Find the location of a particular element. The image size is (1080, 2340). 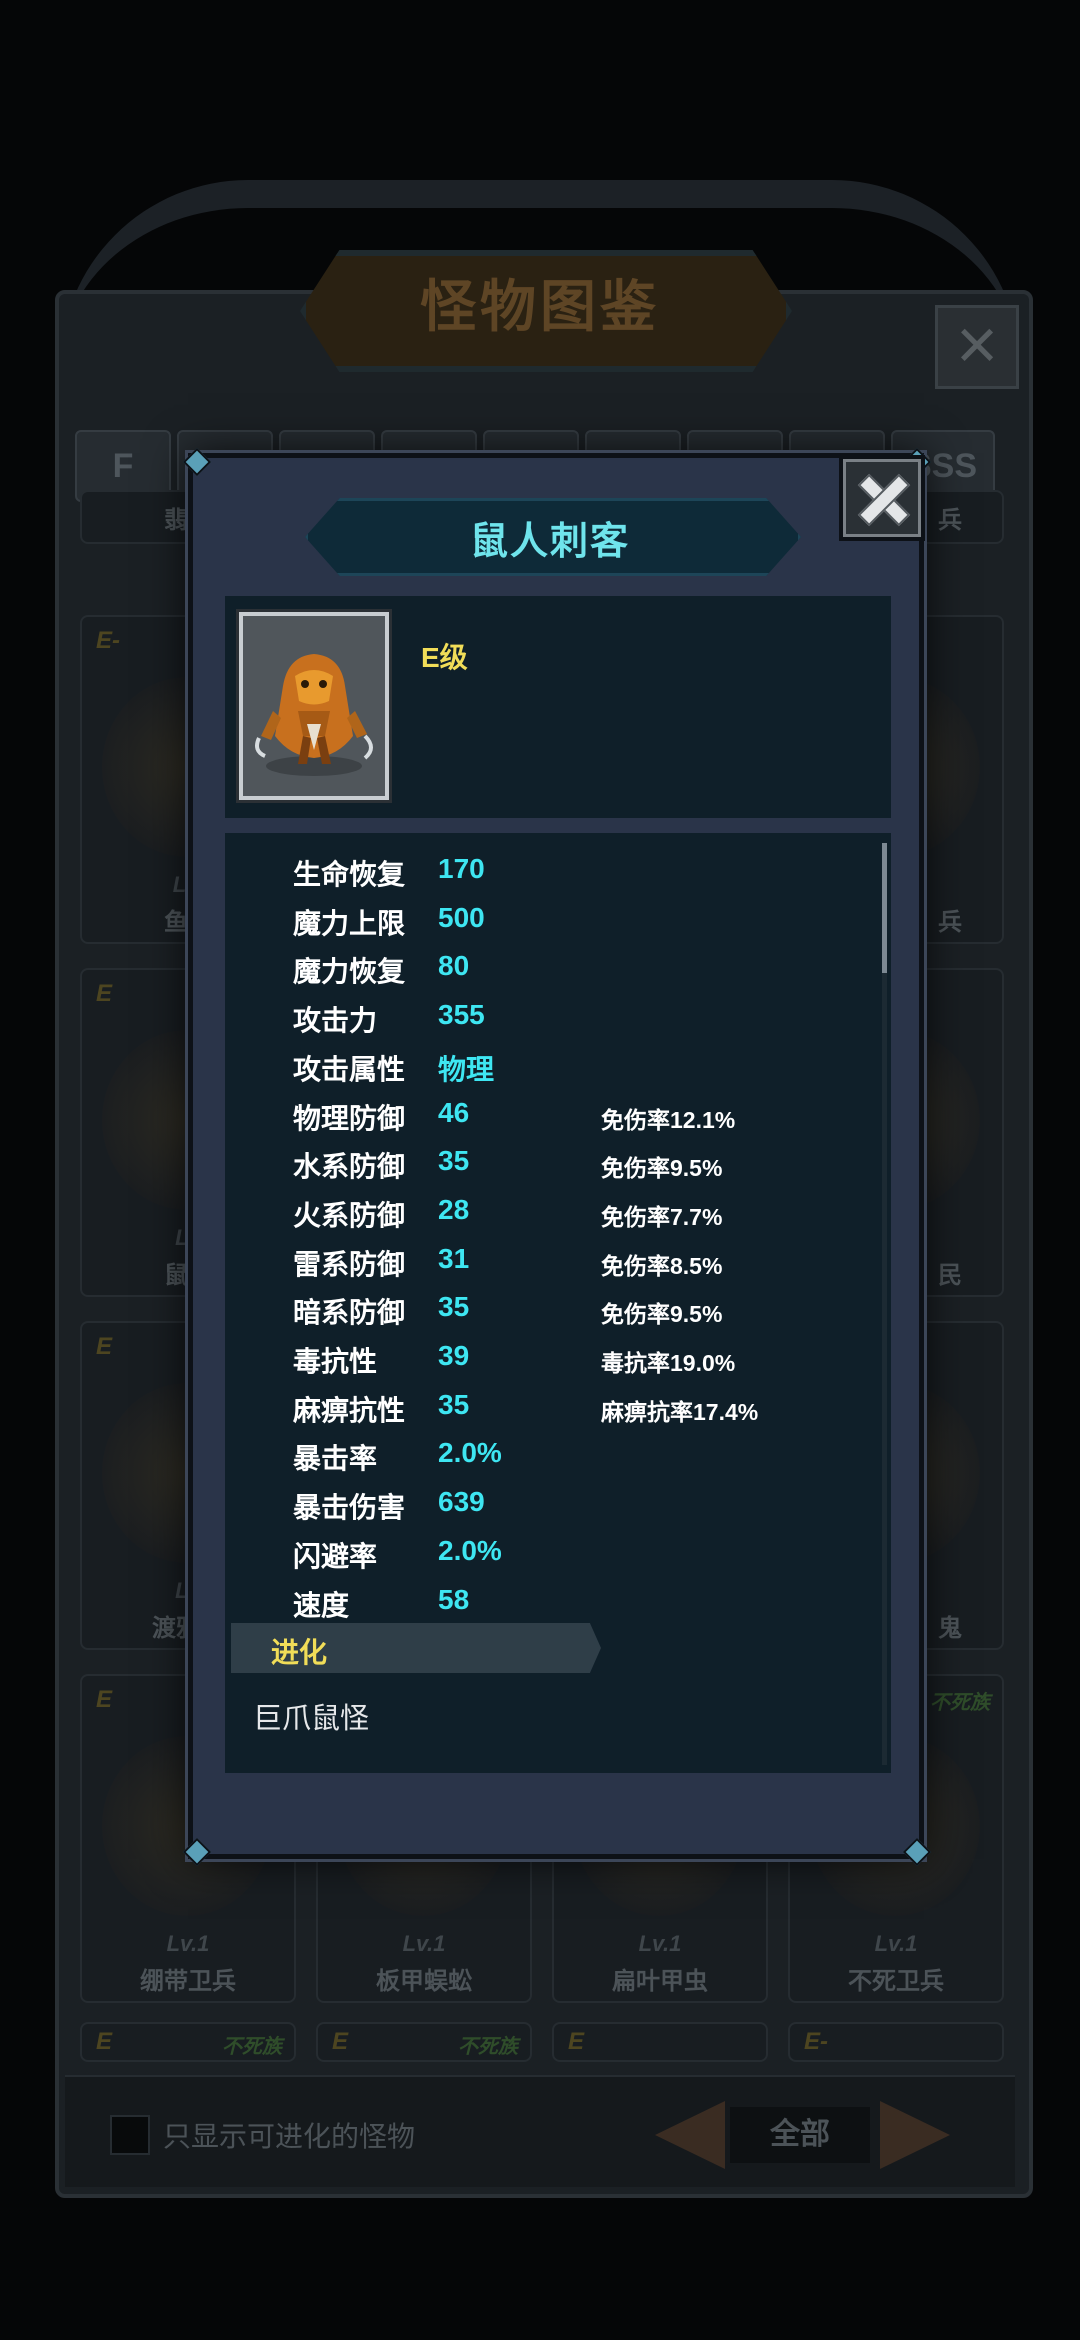

stat-row: 闪避率 2.0% is located at coordinates (545, 1550).